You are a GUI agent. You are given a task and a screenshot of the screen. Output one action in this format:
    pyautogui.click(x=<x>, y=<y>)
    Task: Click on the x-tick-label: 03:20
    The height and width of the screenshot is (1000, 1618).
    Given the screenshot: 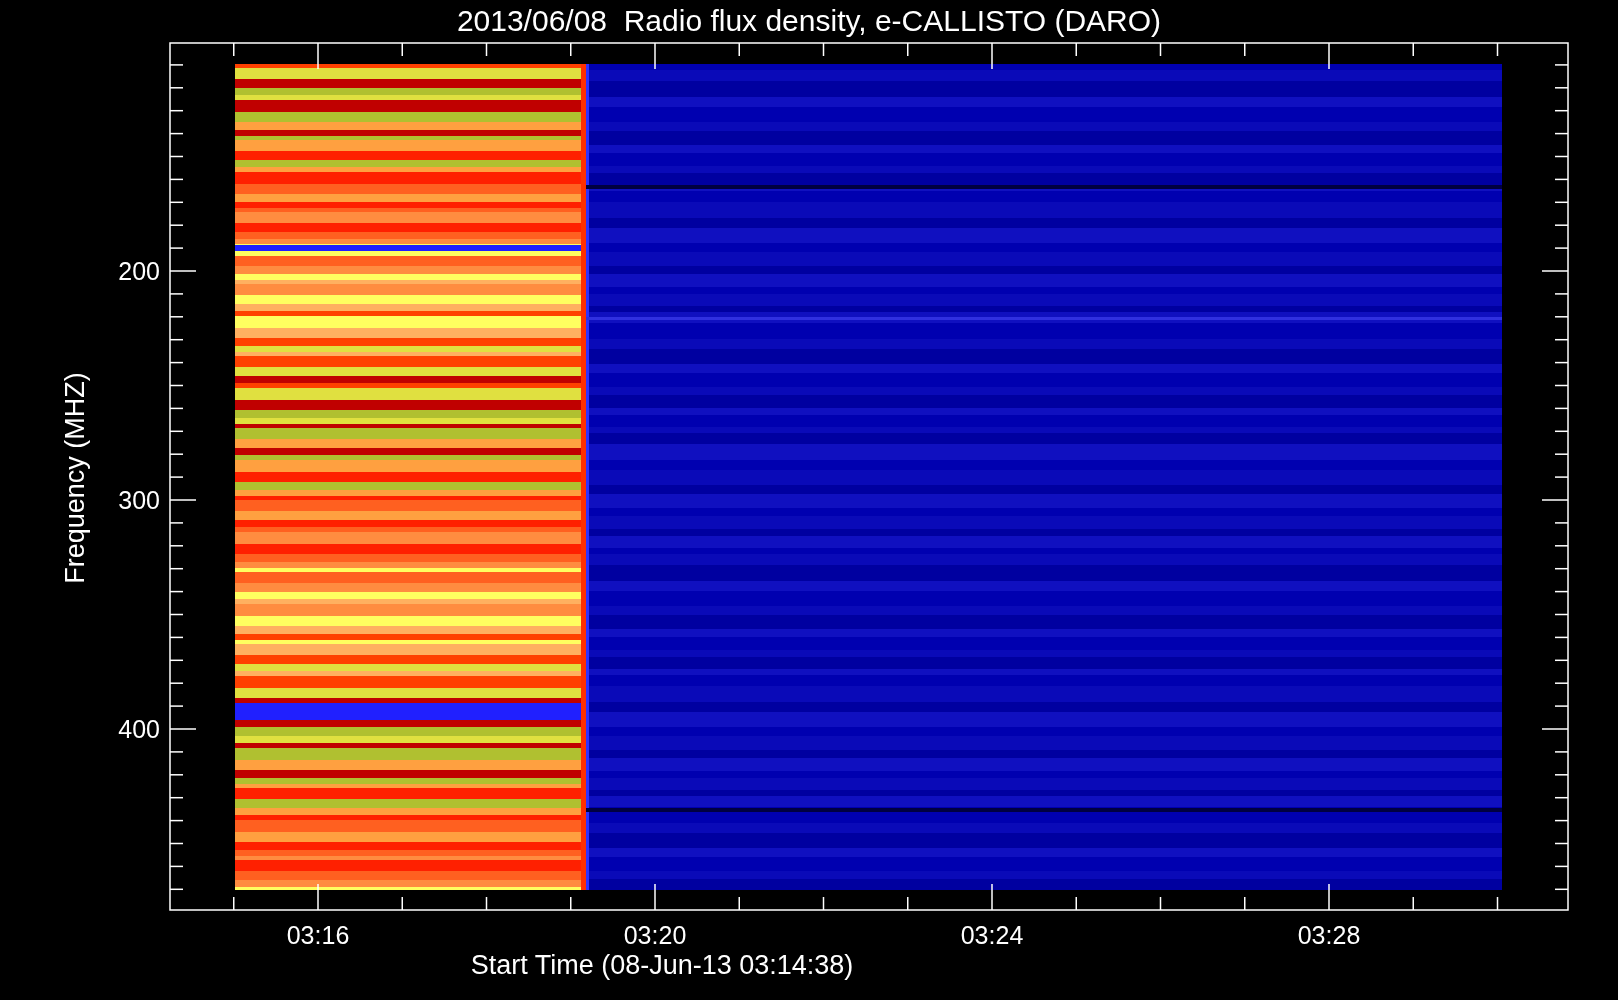 What is the action you would take?
    pyautogui.click(x=655, y=935)
    